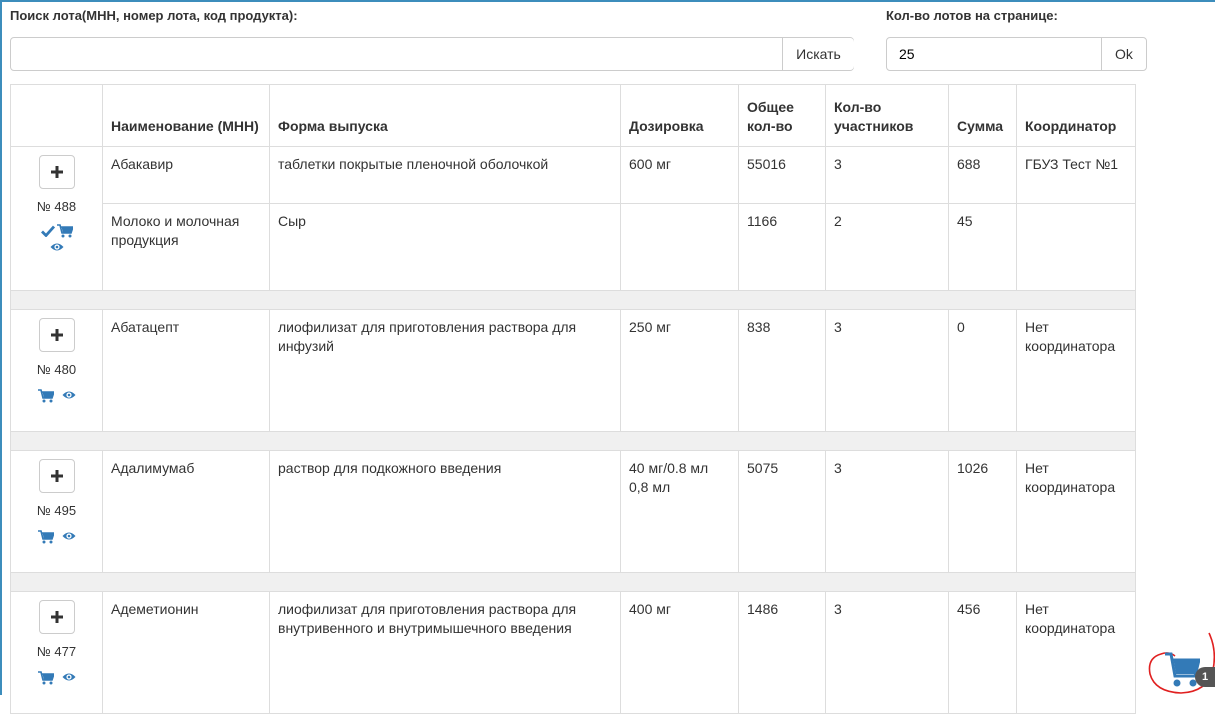 The width and height of the screenshot is (1215, 714). Describe the element at coordinates (782, 370) in the screenshot. I see `cell-total: 838` at that location.